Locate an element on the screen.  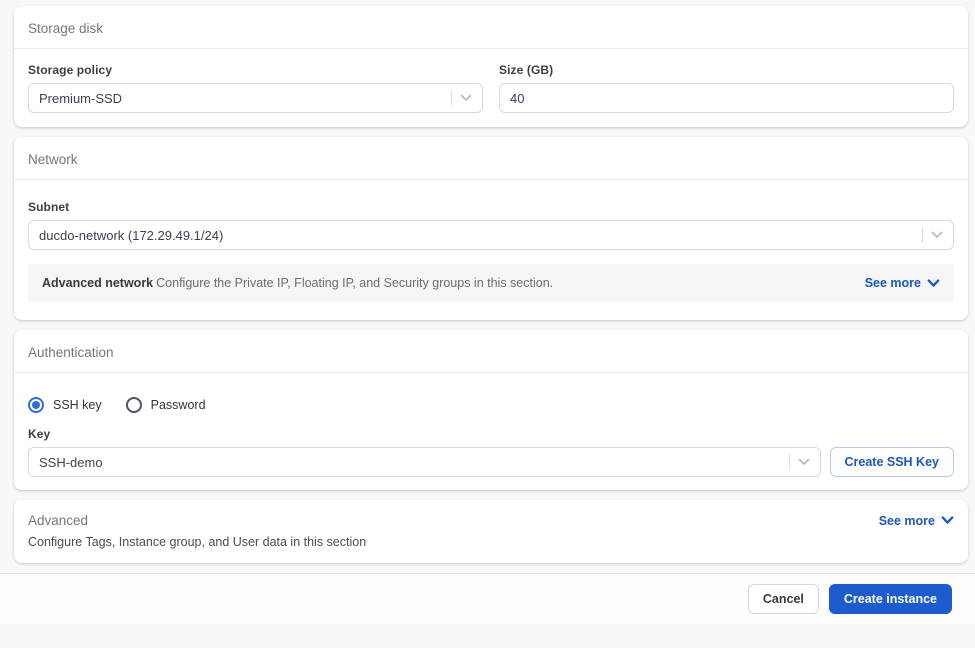
advanced-network-title: Advanced network is located at coordinates (98, 283).